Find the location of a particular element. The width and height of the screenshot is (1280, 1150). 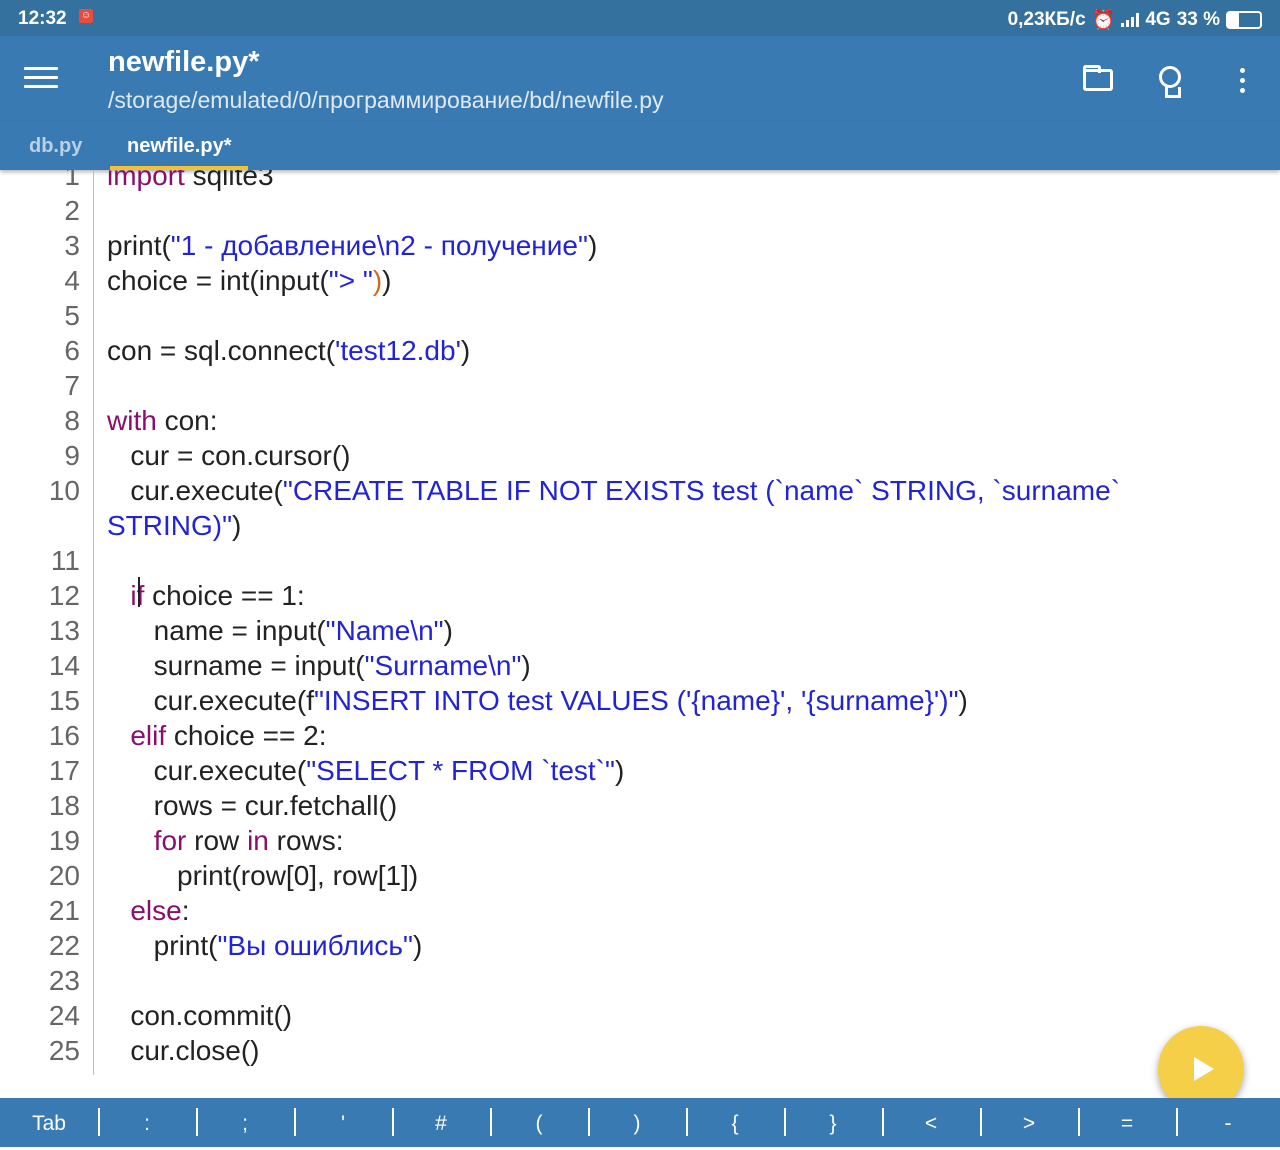

code-text: import sqlite3 is located at coordinates (190, 180).